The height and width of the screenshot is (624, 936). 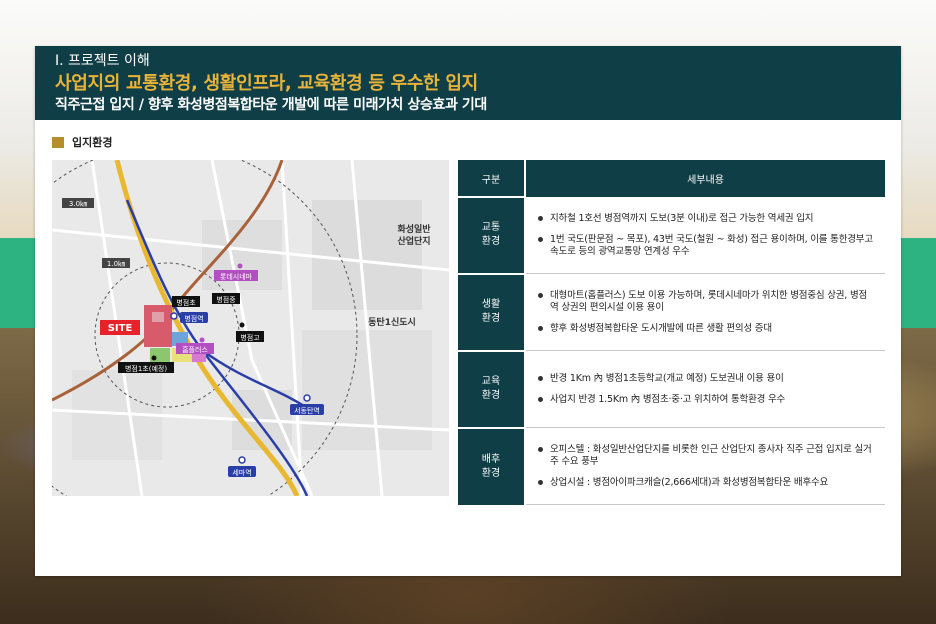 What do you see at coordinates (705, 178) in the screenshot?
I see `table-header-detail: 세부내용` at bounding box center [705, 178].